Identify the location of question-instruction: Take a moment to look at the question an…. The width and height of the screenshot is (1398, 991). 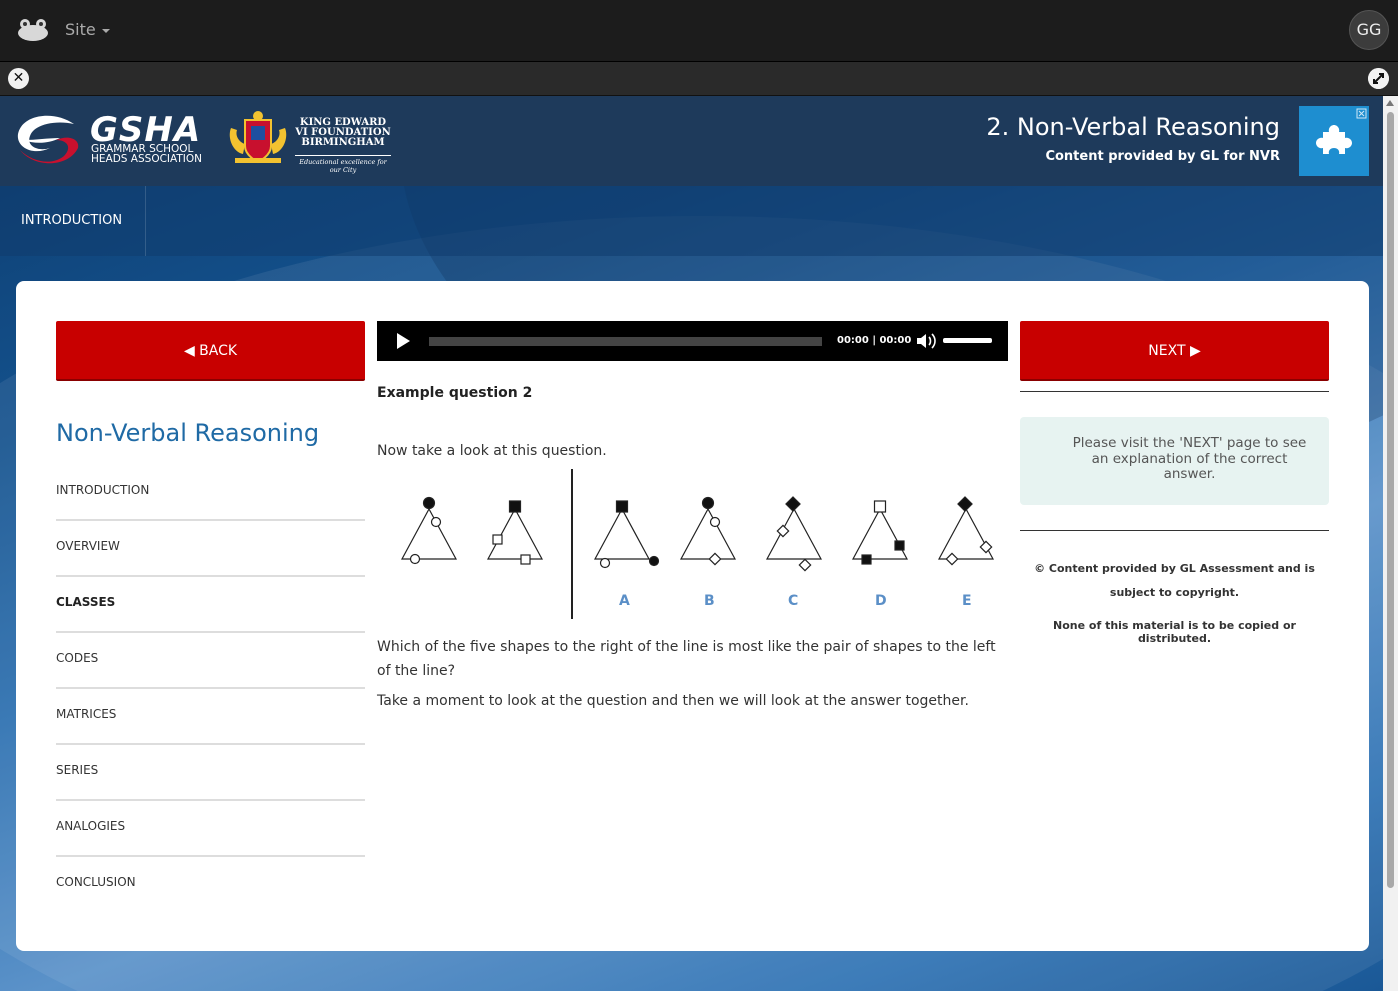
(673, 701).